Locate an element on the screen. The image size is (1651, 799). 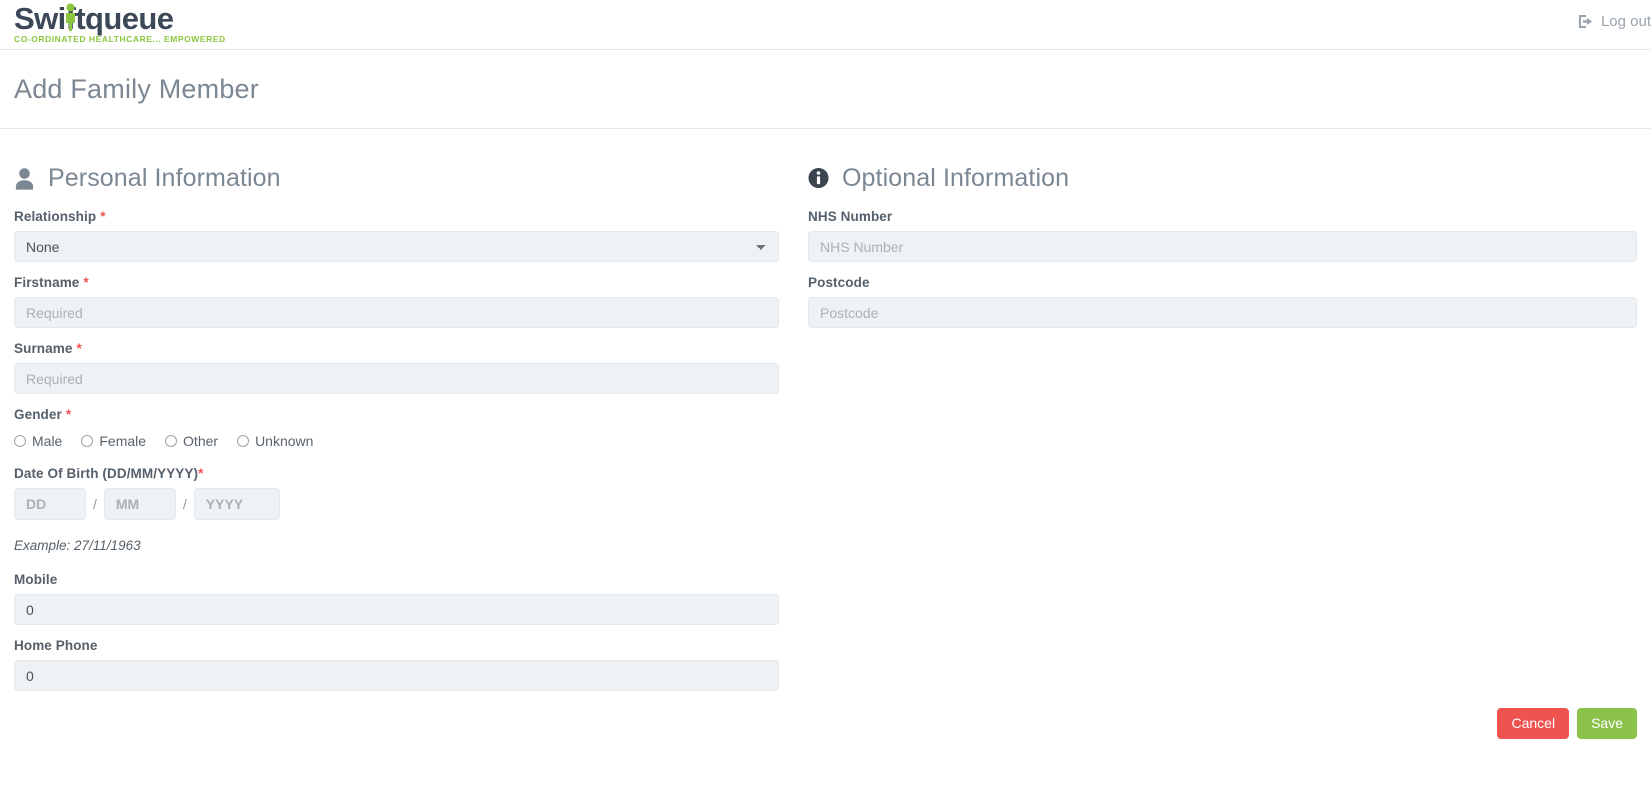
gender-radio-other: Other is located at coordinates (191, 441).